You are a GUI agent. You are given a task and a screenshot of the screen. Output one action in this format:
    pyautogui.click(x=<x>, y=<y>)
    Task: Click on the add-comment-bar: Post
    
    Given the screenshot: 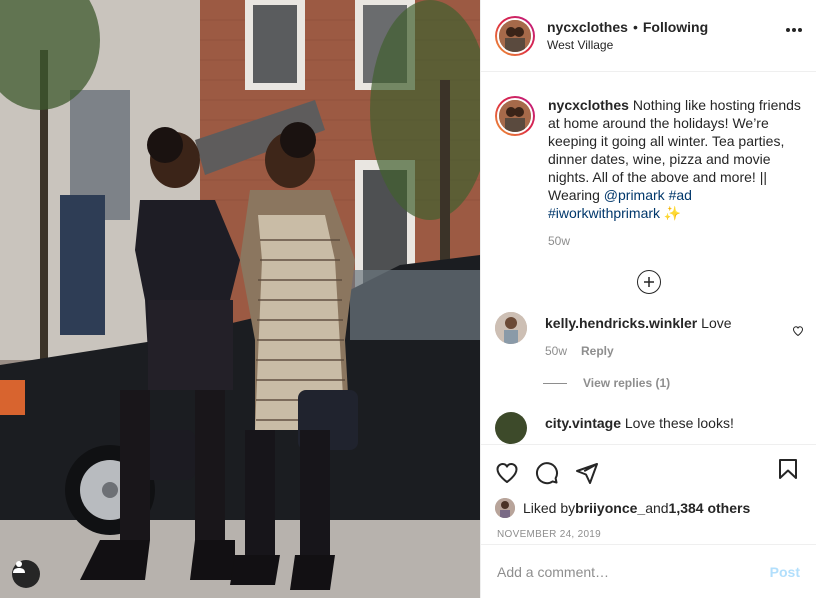 What is the action you would take?
    pyautogui.click(x=648, y=571)
    